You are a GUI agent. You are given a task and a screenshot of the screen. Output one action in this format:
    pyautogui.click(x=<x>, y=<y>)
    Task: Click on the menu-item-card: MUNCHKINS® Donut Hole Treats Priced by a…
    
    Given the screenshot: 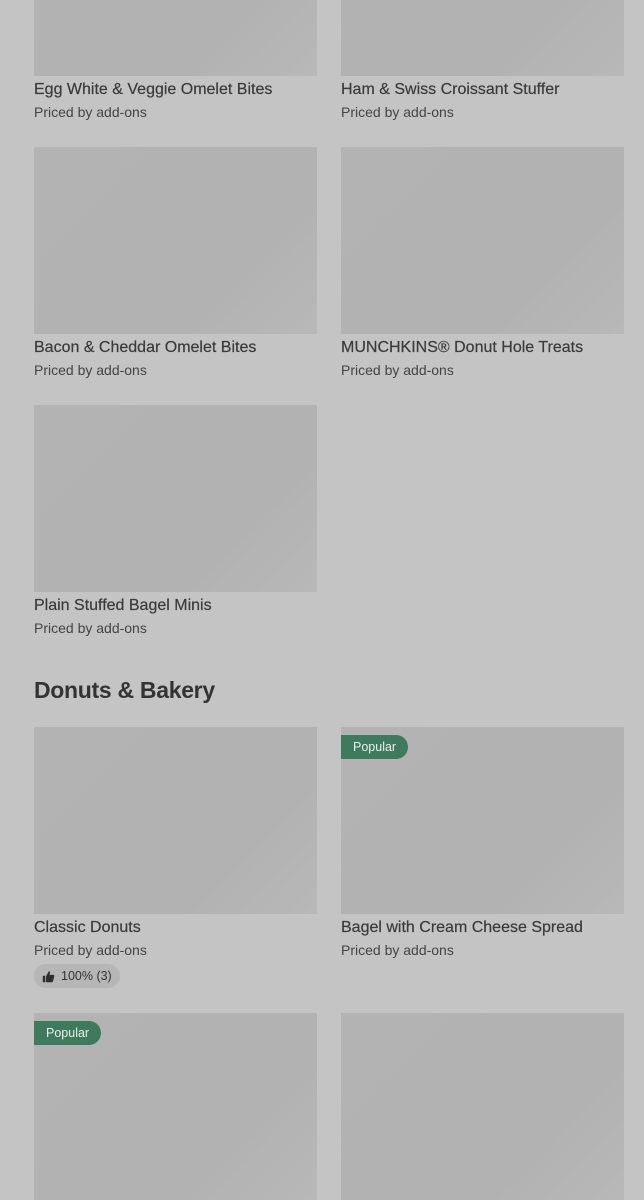 What is the action you would take?
    pyautogui.click(x=482, y=263)
    